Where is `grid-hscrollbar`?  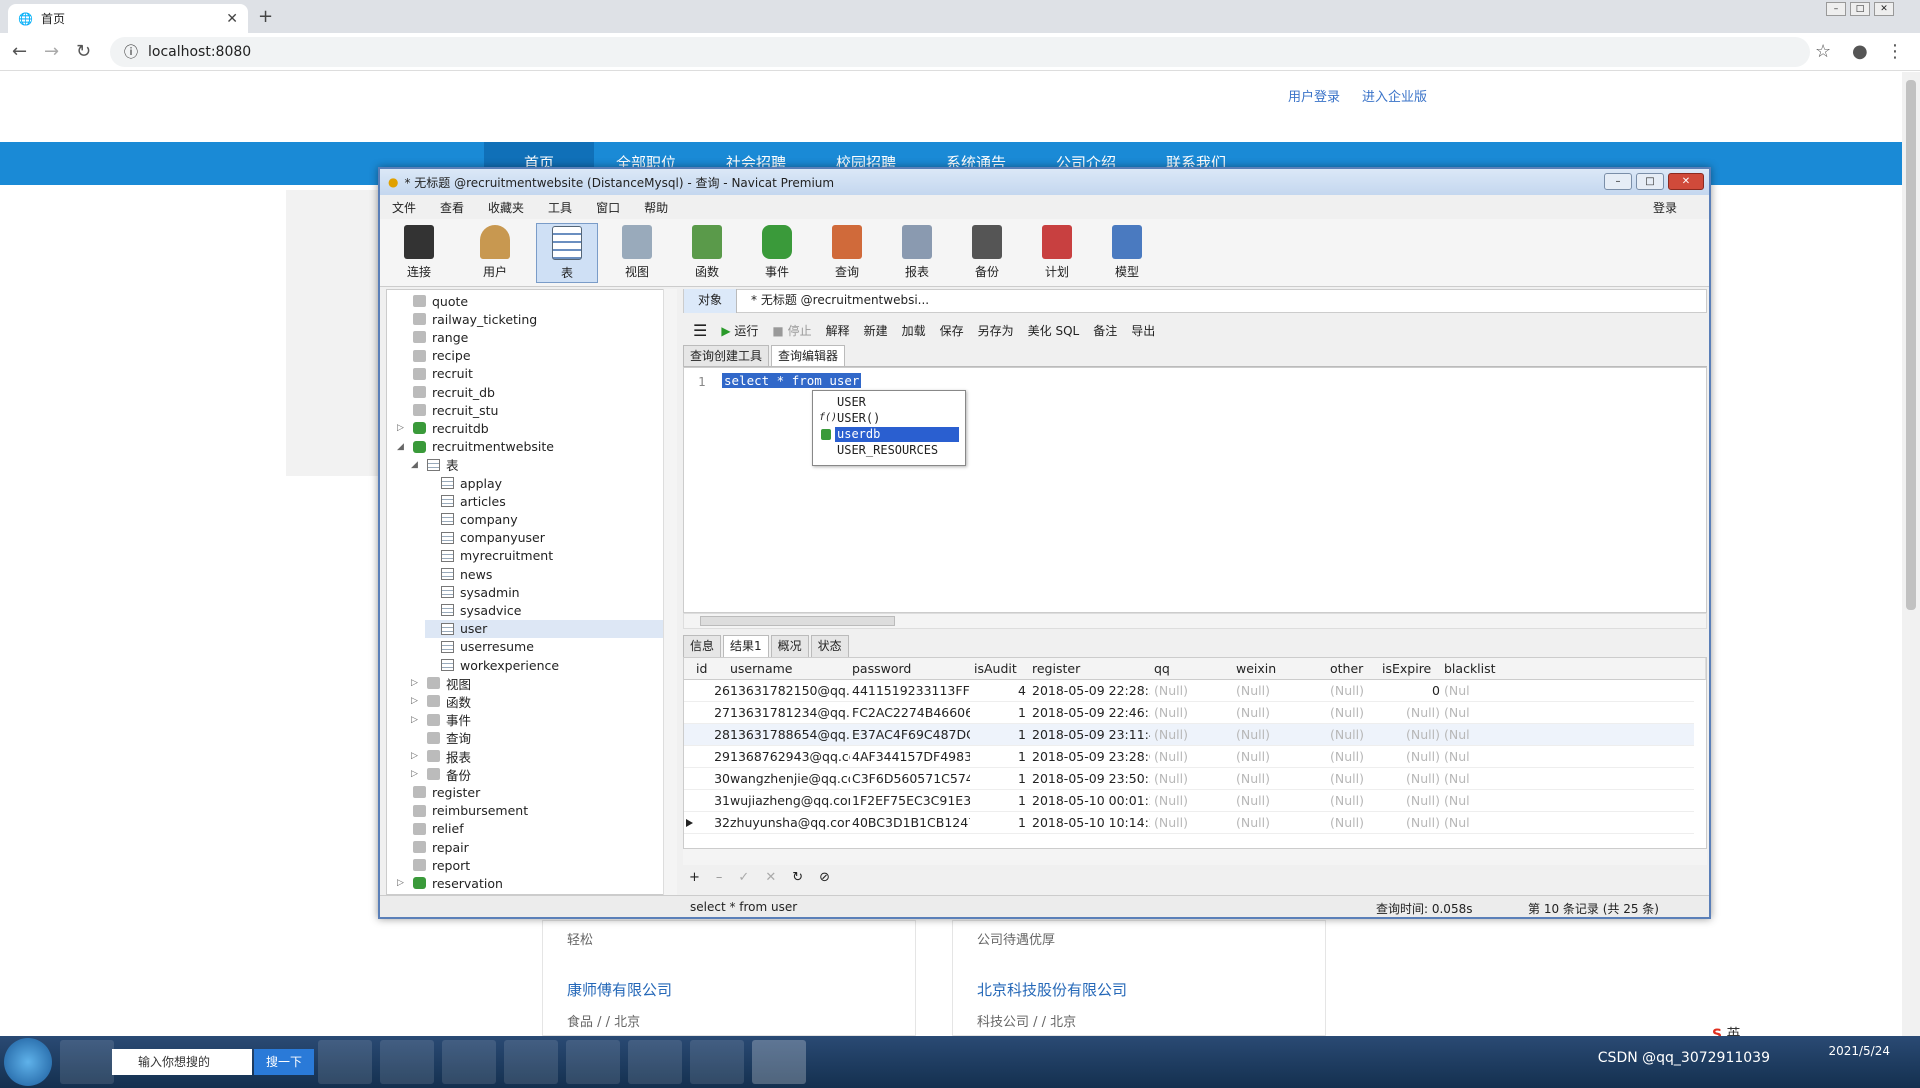
grid-hscrollbar is located at coordinates (1195, 857).